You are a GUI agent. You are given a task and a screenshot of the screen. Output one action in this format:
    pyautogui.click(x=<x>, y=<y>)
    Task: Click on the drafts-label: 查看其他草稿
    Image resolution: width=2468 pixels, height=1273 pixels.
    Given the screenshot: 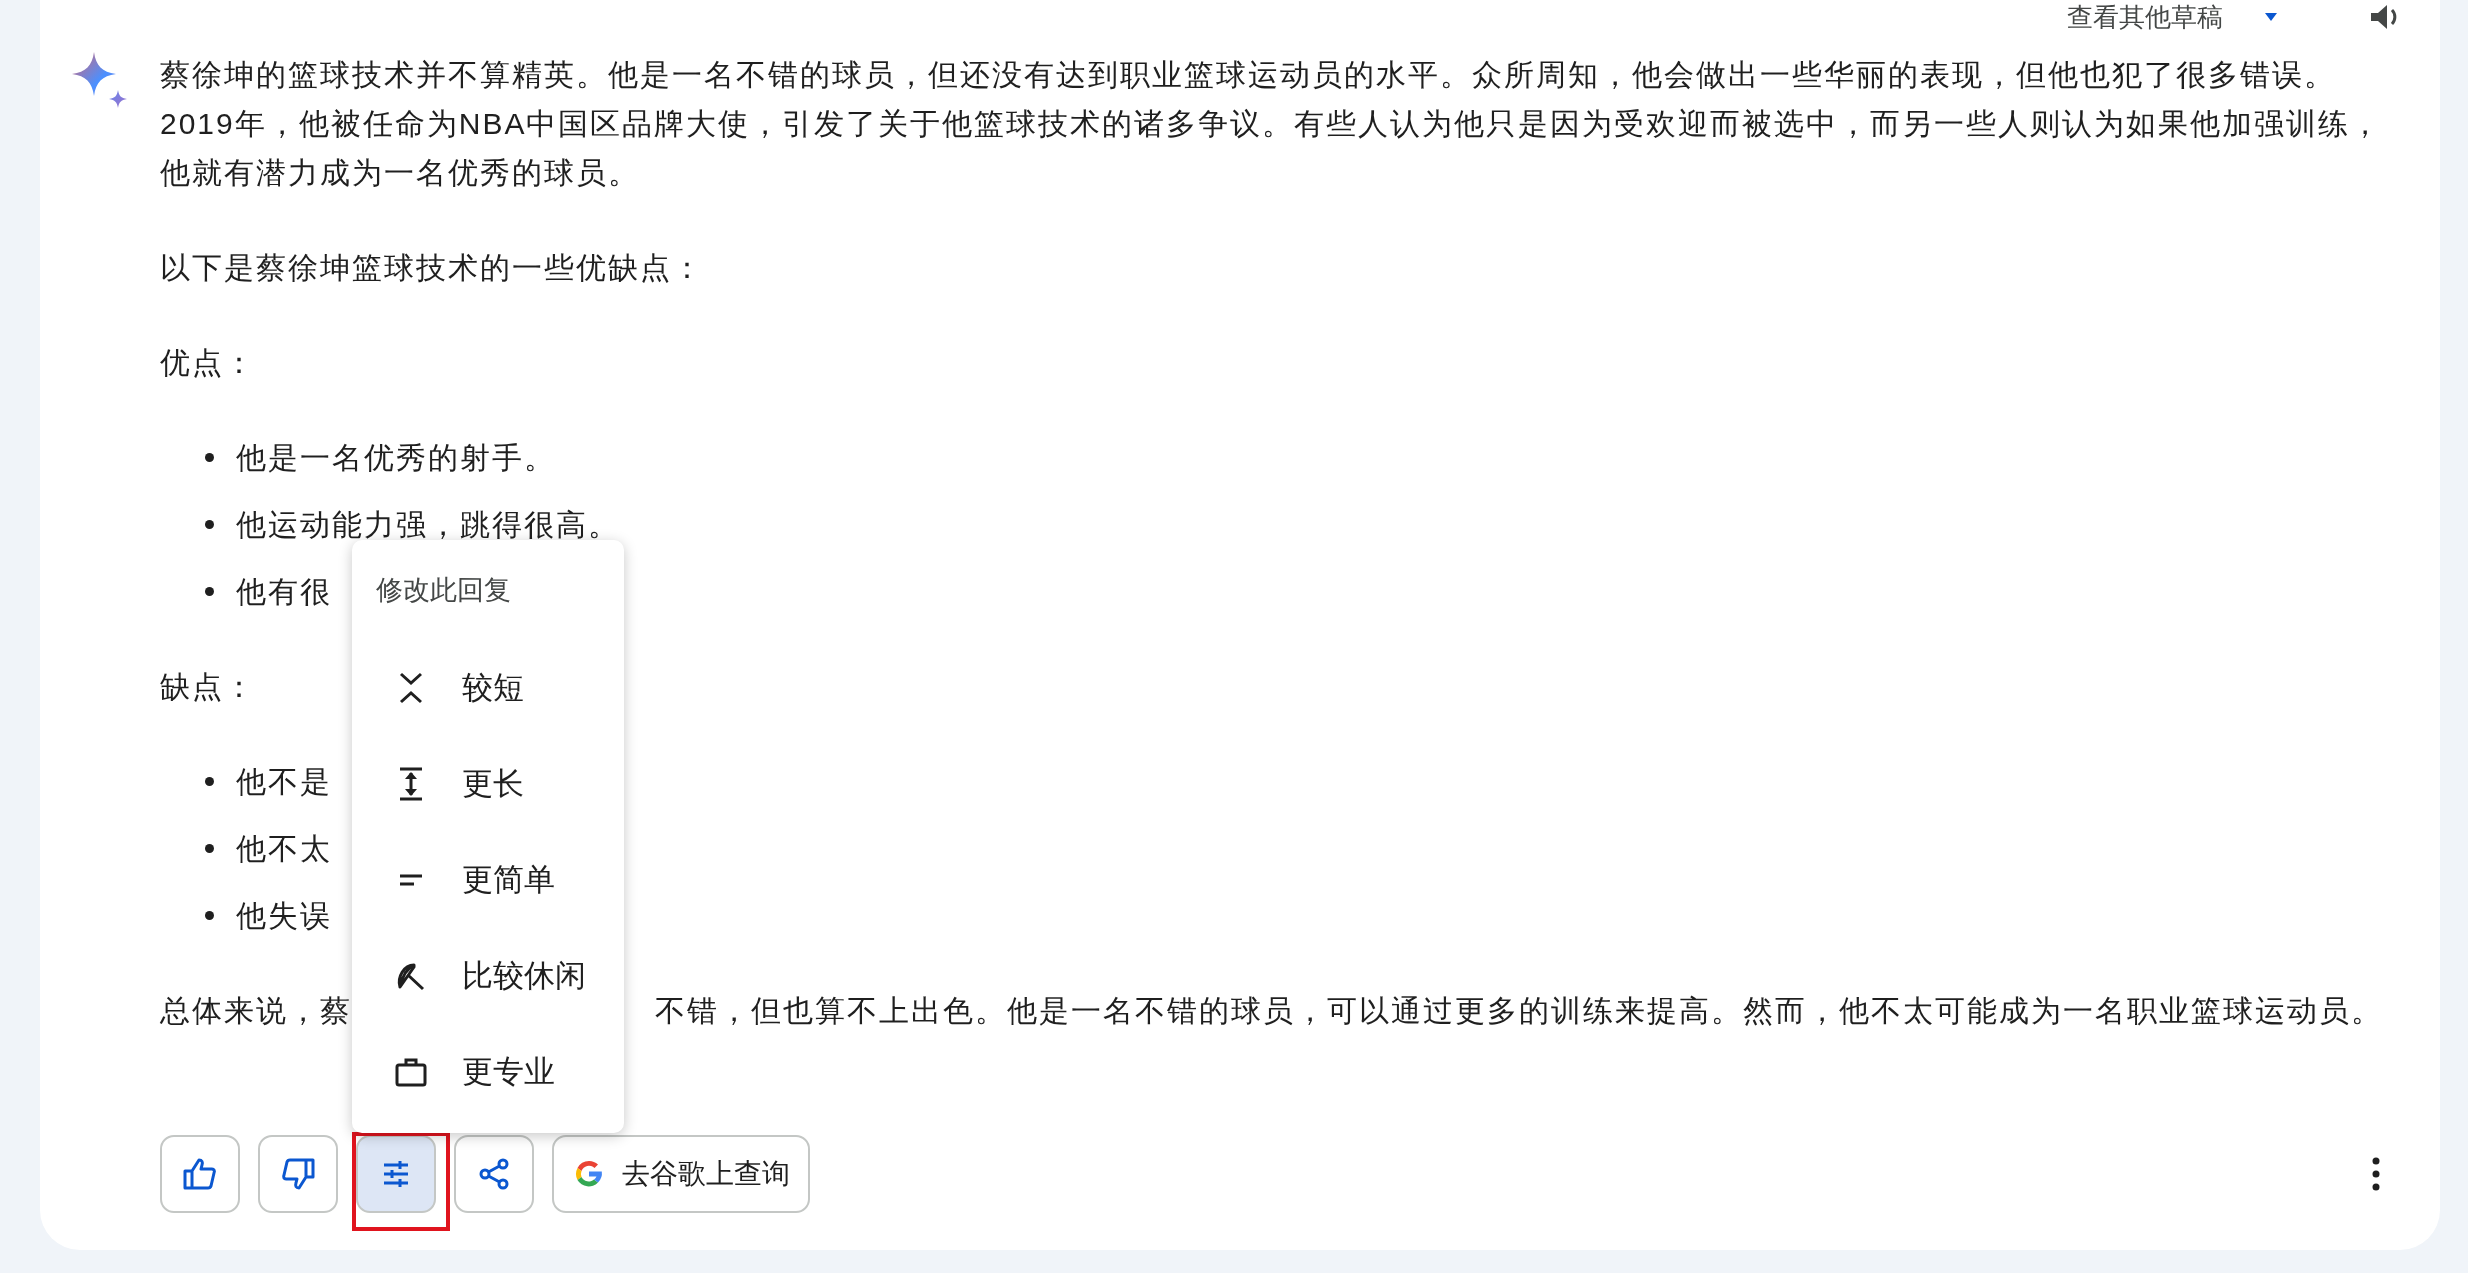 What is the action you would take?
    pyautogui.click(x=2145, y=17)
    